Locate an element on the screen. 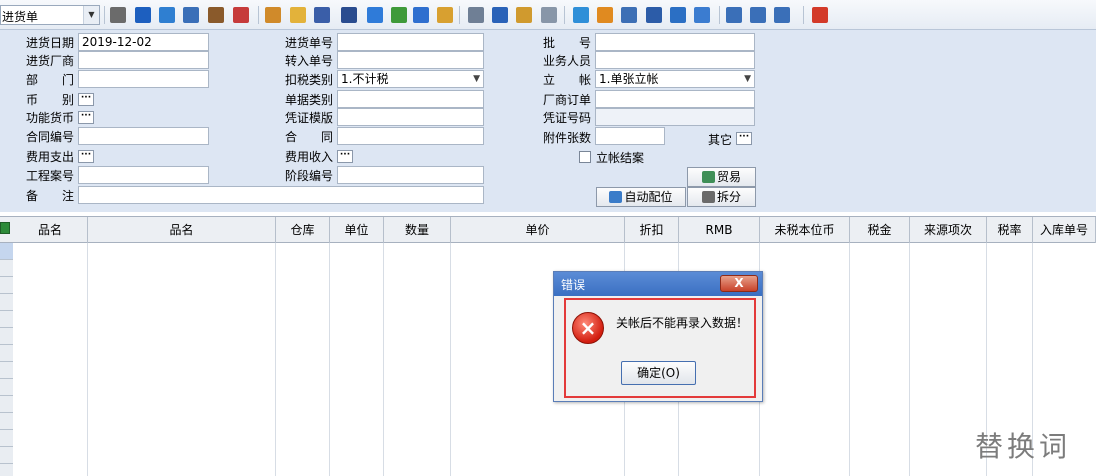  column-header: 仓库 is located at coordinates (303, 230).